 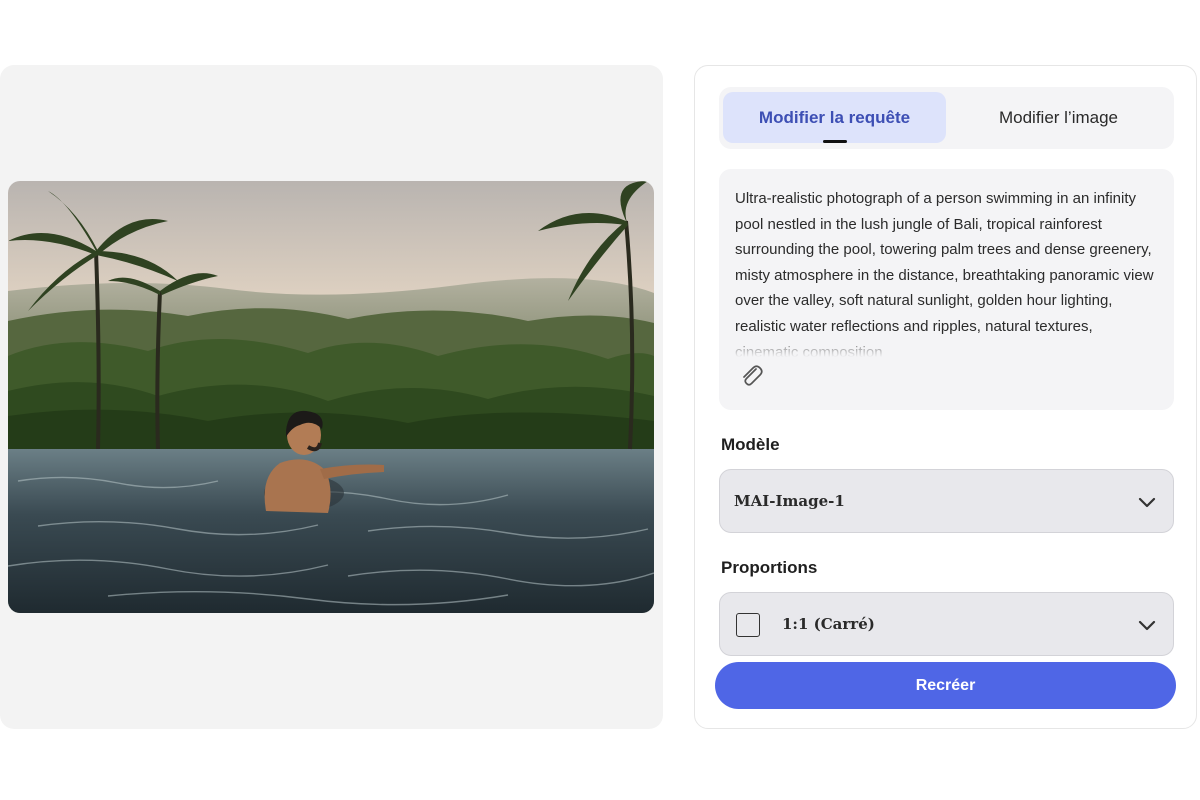 What do you see at coordinates (769, 567) in the screenshot?
I see `aspect-label: Proportions` at bounding box center [769, 567].